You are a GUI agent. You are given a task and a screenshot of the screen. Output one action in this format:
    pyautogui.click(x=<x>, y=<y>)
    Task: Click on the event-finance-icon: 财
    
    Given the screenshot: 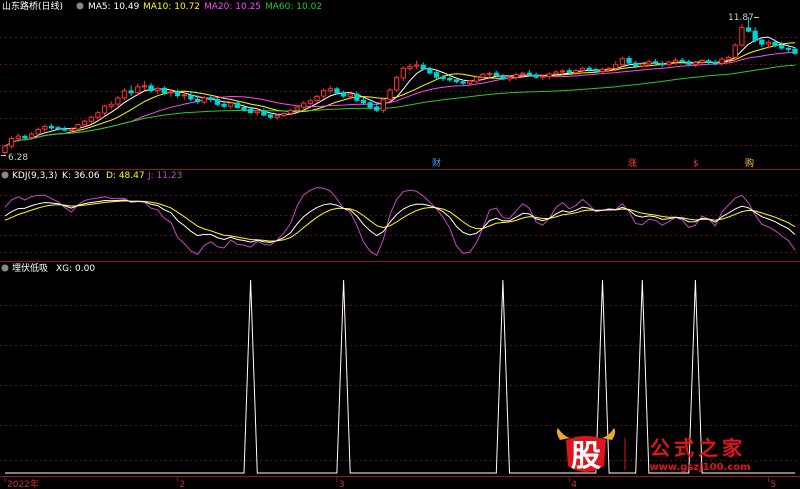 What is the action you would take?
    pyautogui.click(x=436, y=163)
    